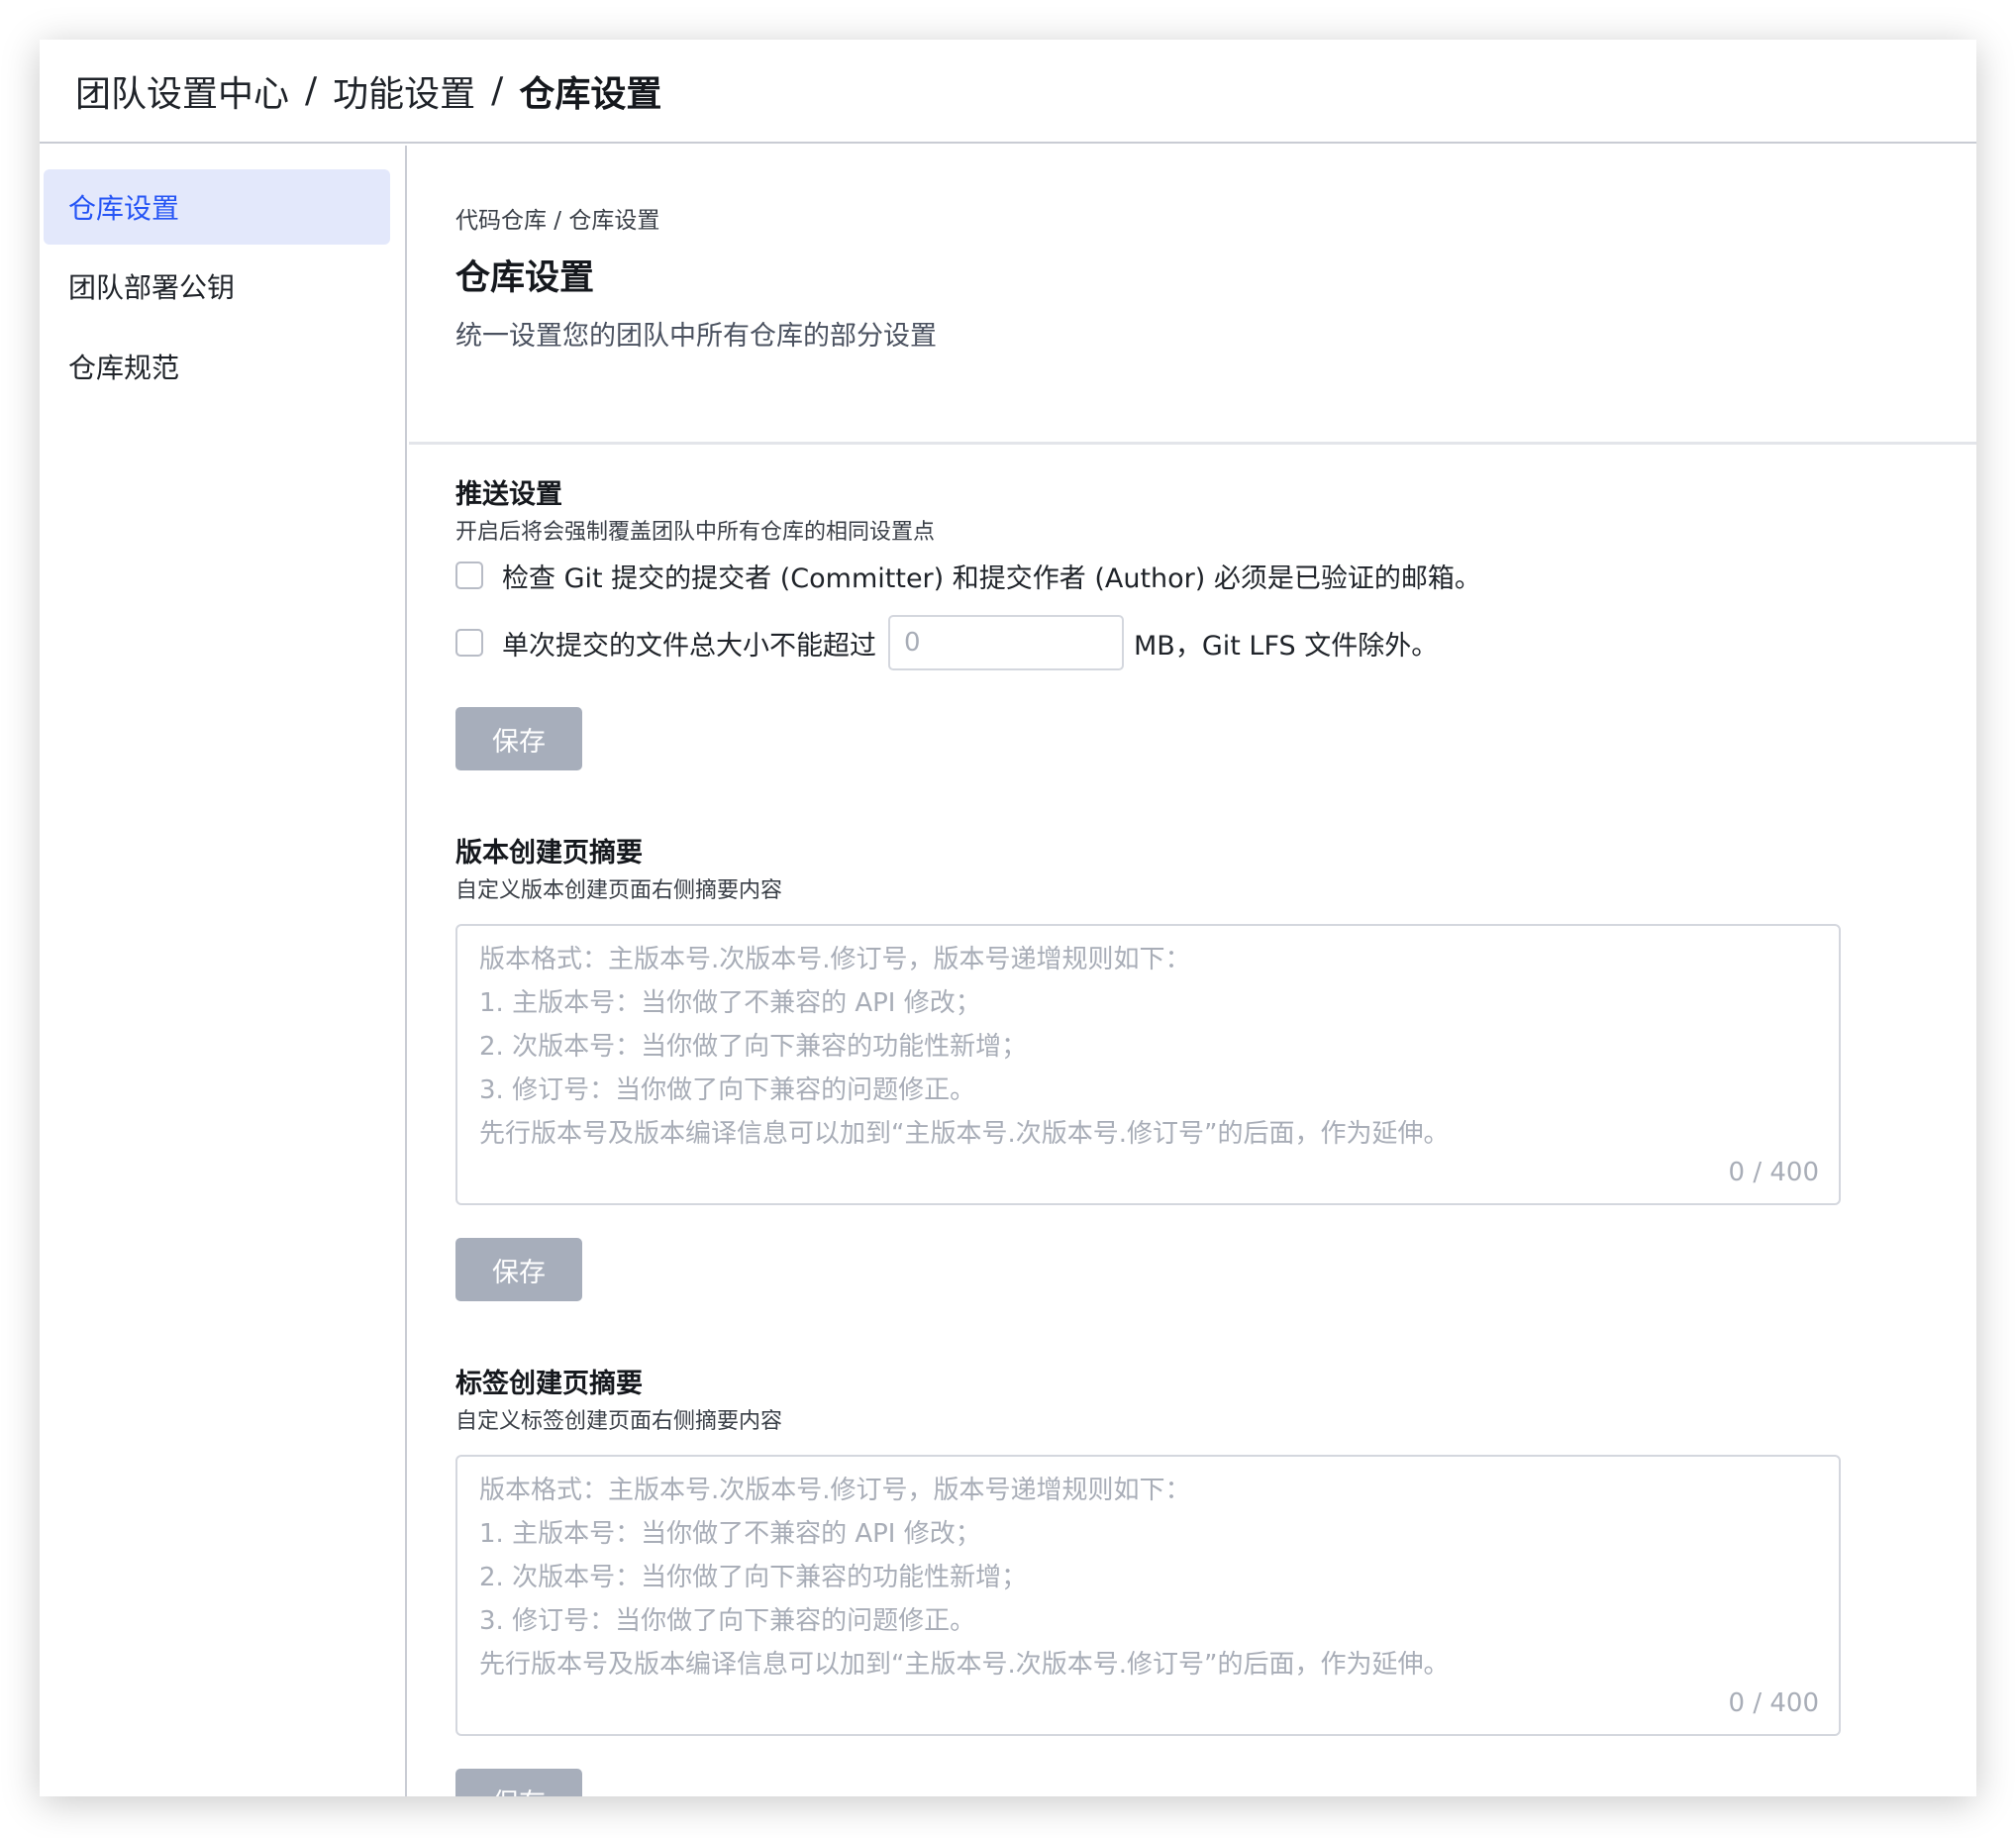 The image size is (2016, 1838). I want to click on sidebar-item-repo-rules: 仓库规范, so click(217, 366).